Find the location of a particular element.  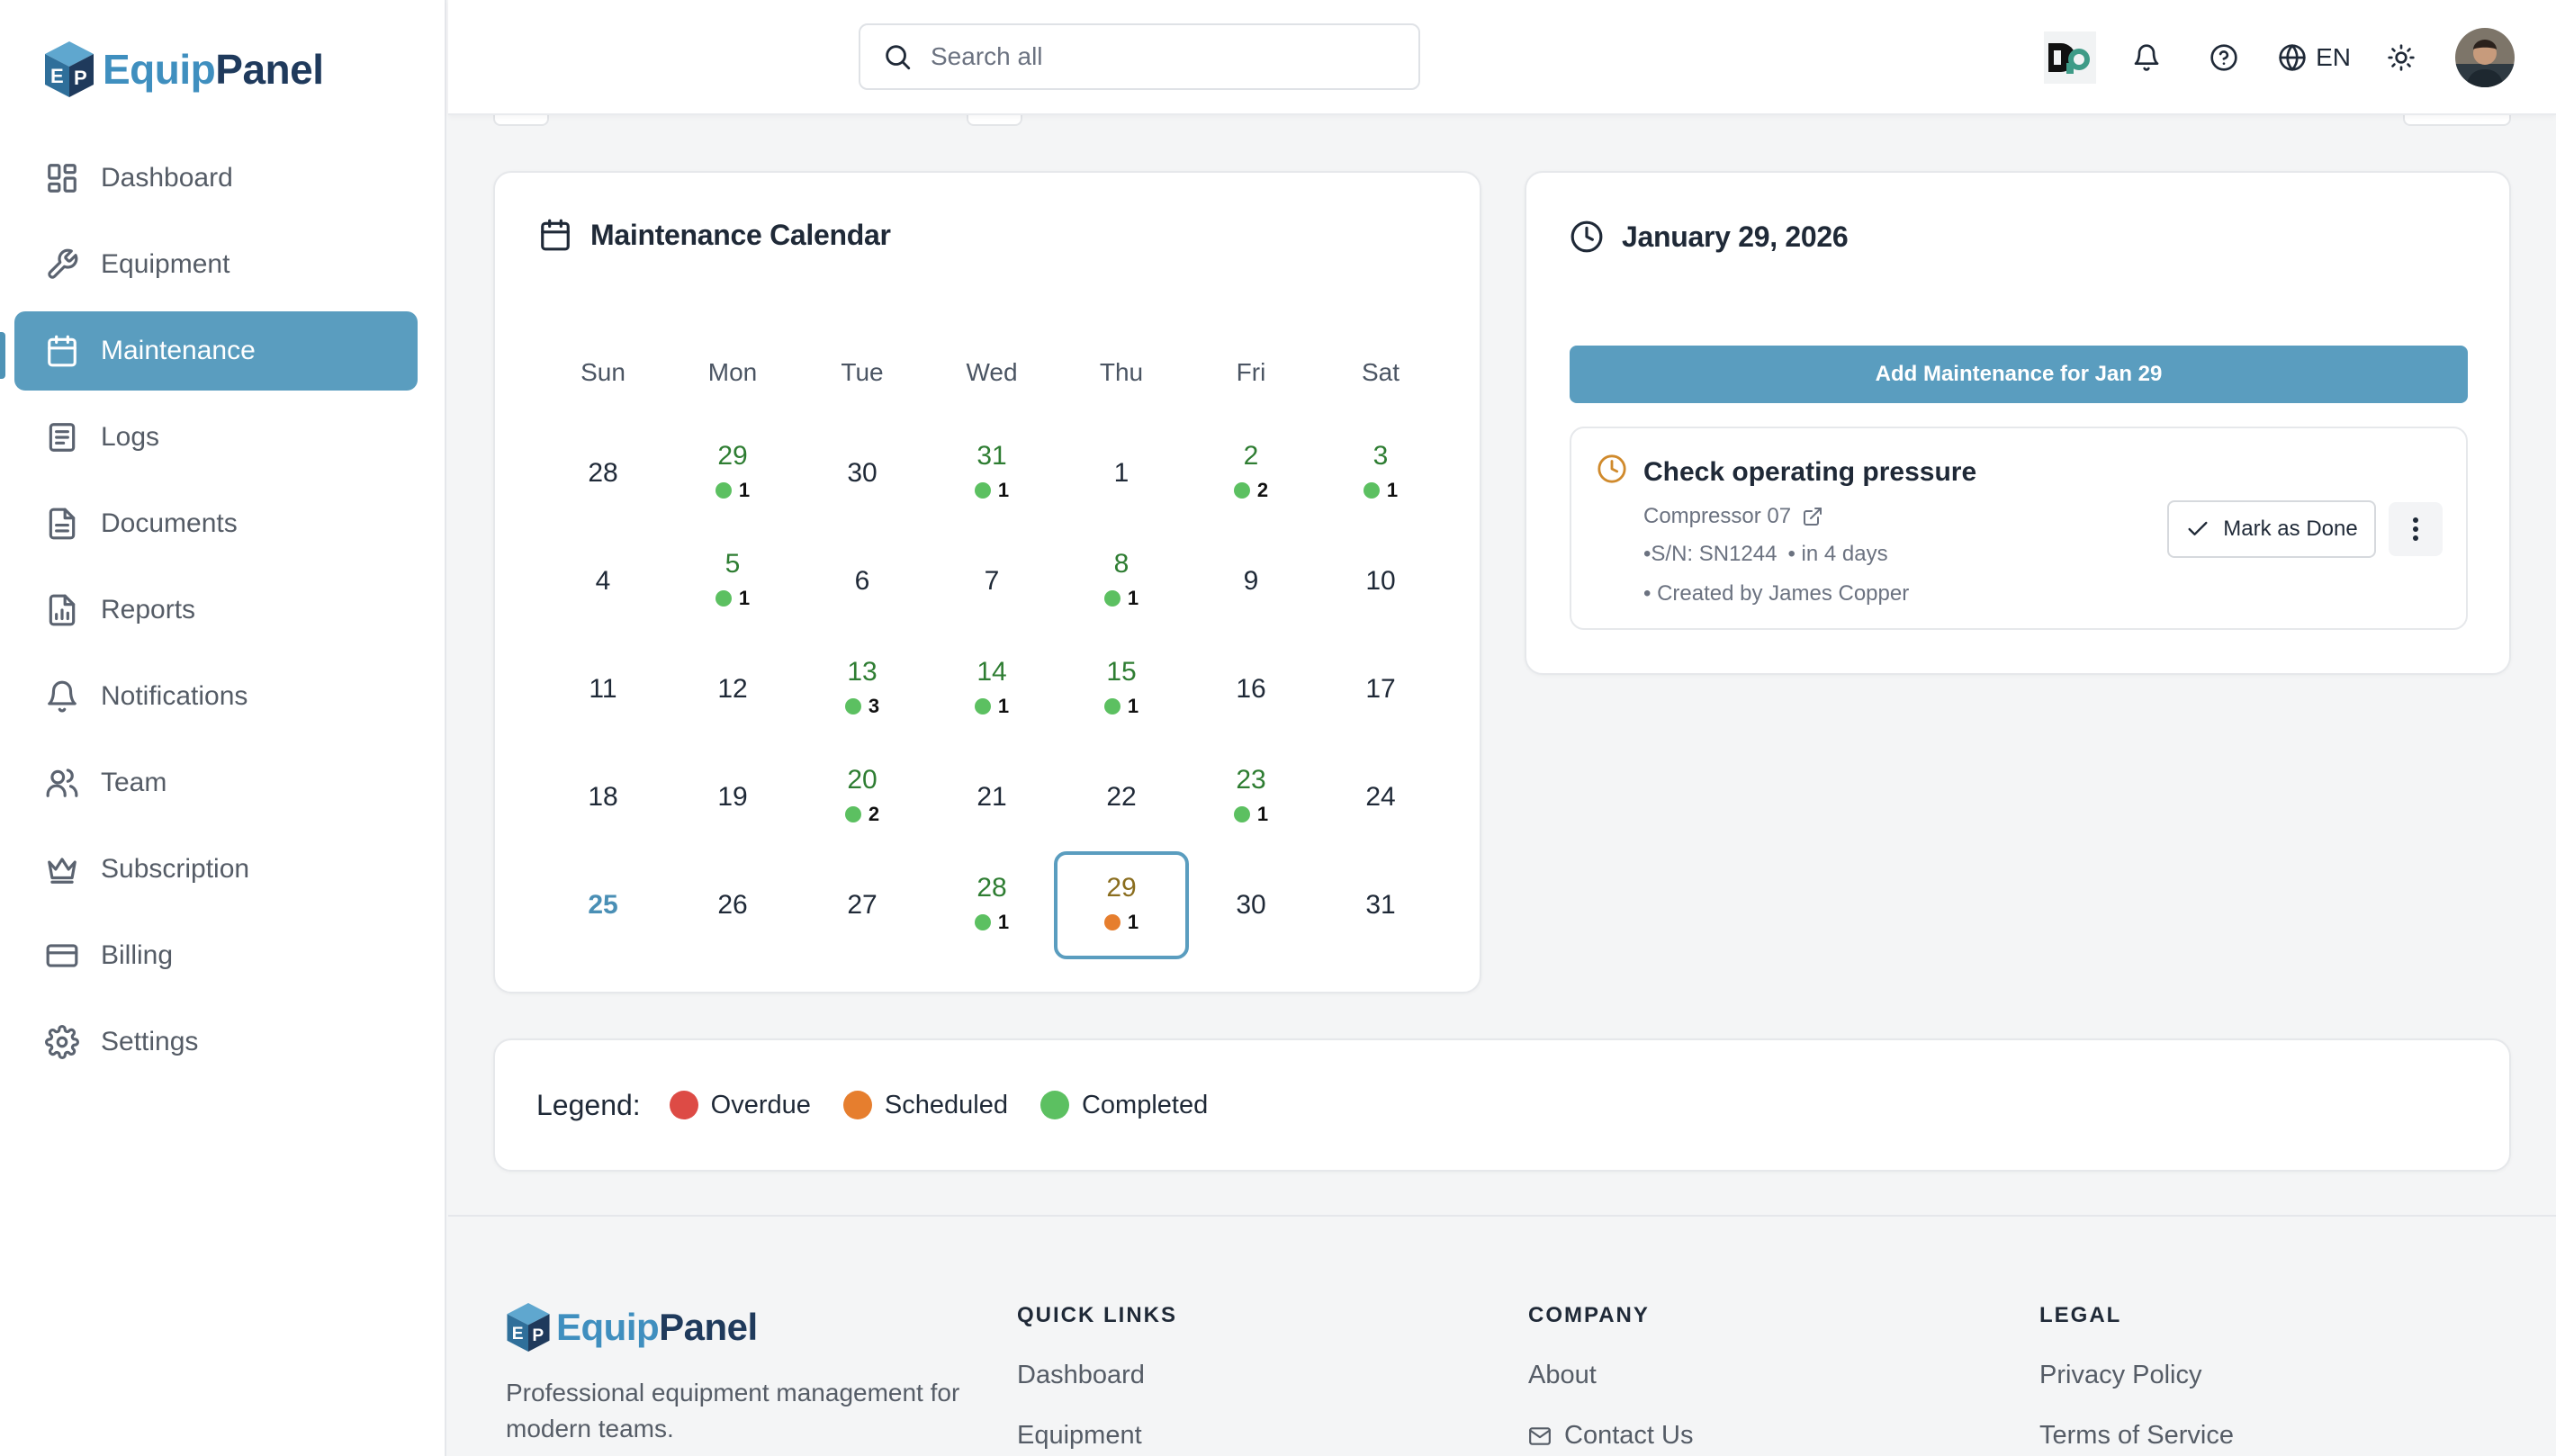

calendar-day: 23 1 is located at coordinates (1251, 797).